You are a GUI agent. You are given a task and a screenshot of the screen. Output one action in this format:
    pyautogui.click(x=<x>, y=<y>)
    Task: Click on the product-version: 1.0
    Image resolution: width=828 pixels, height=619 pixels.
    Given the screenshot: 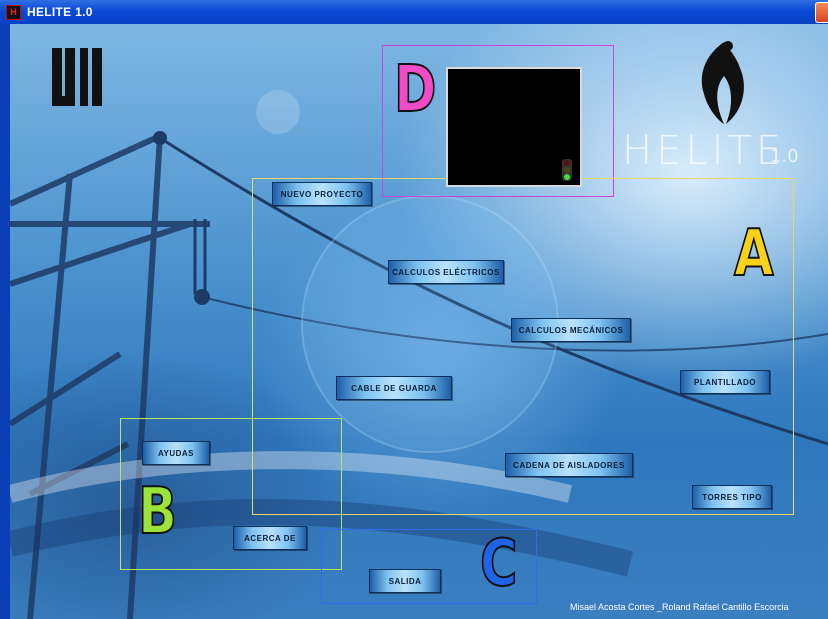 What is the action you would take?
    pyautogui.click(x=784, y=156)
    